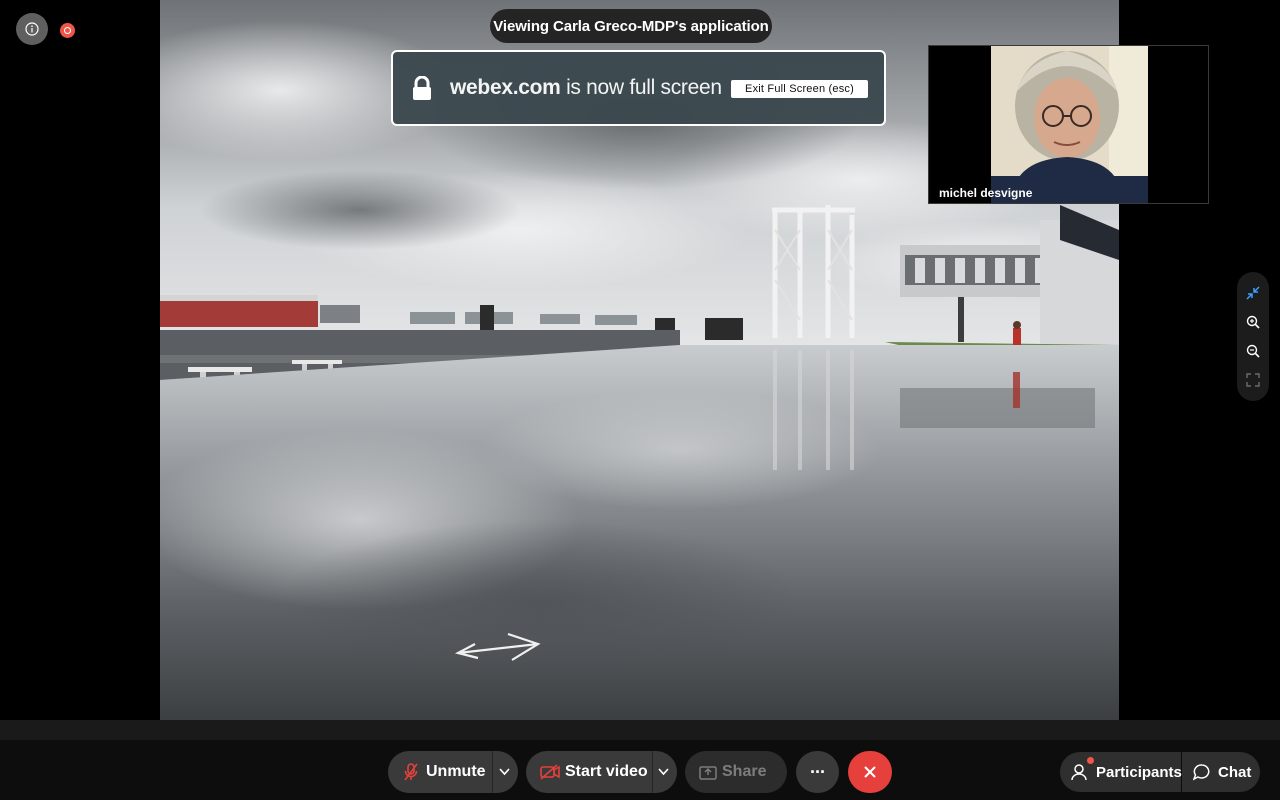 Image resolution: width=1280 pixels, height=800 pixels. I want to click on start-video-button: Start video, so click(601, 772).